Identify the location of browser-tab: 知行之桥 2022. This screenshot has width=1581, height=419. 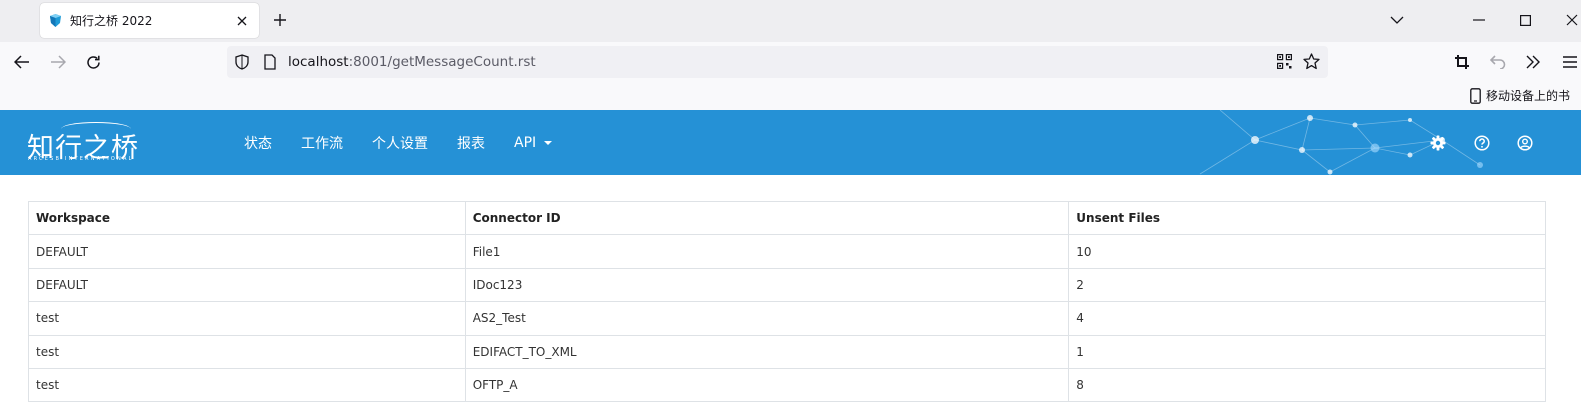
(149, 20).